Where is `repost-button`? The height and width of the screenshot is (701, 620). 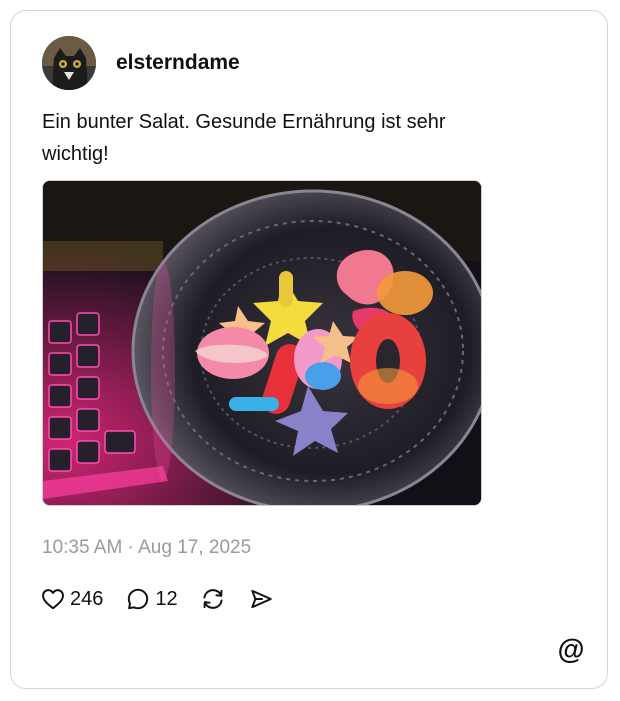
repost-button is located at coordinates (213, 599).